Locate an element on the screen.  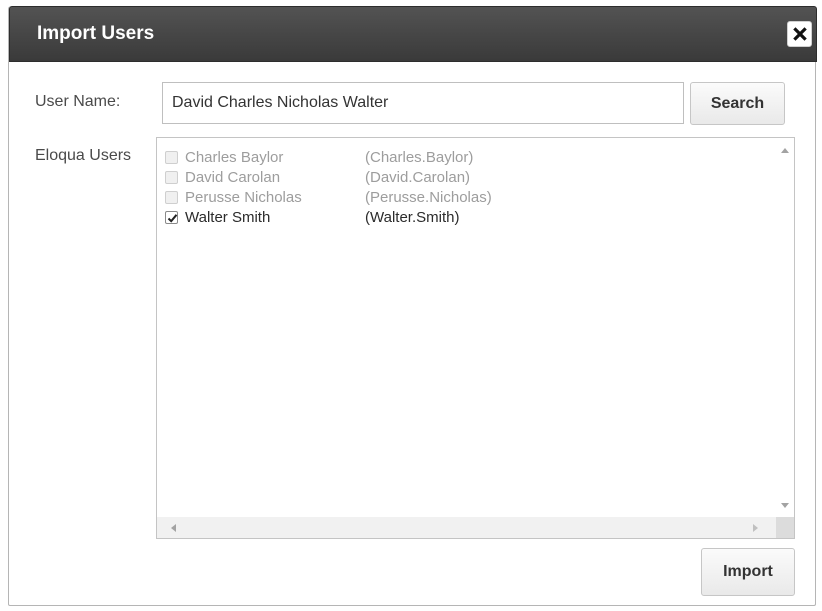
user-name: Charles Baylor is located at coordinates (234, 157).